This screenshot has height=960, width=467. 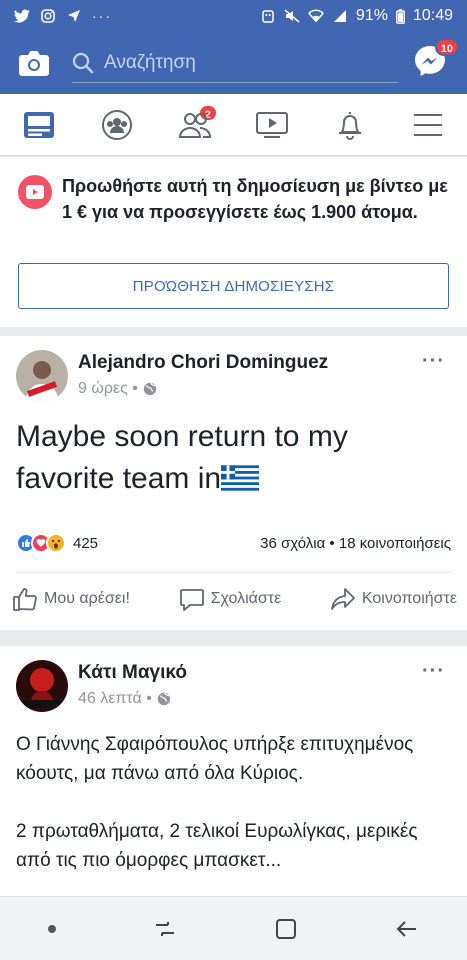 I want to click on tab-menu, so click(x=428, y=124).